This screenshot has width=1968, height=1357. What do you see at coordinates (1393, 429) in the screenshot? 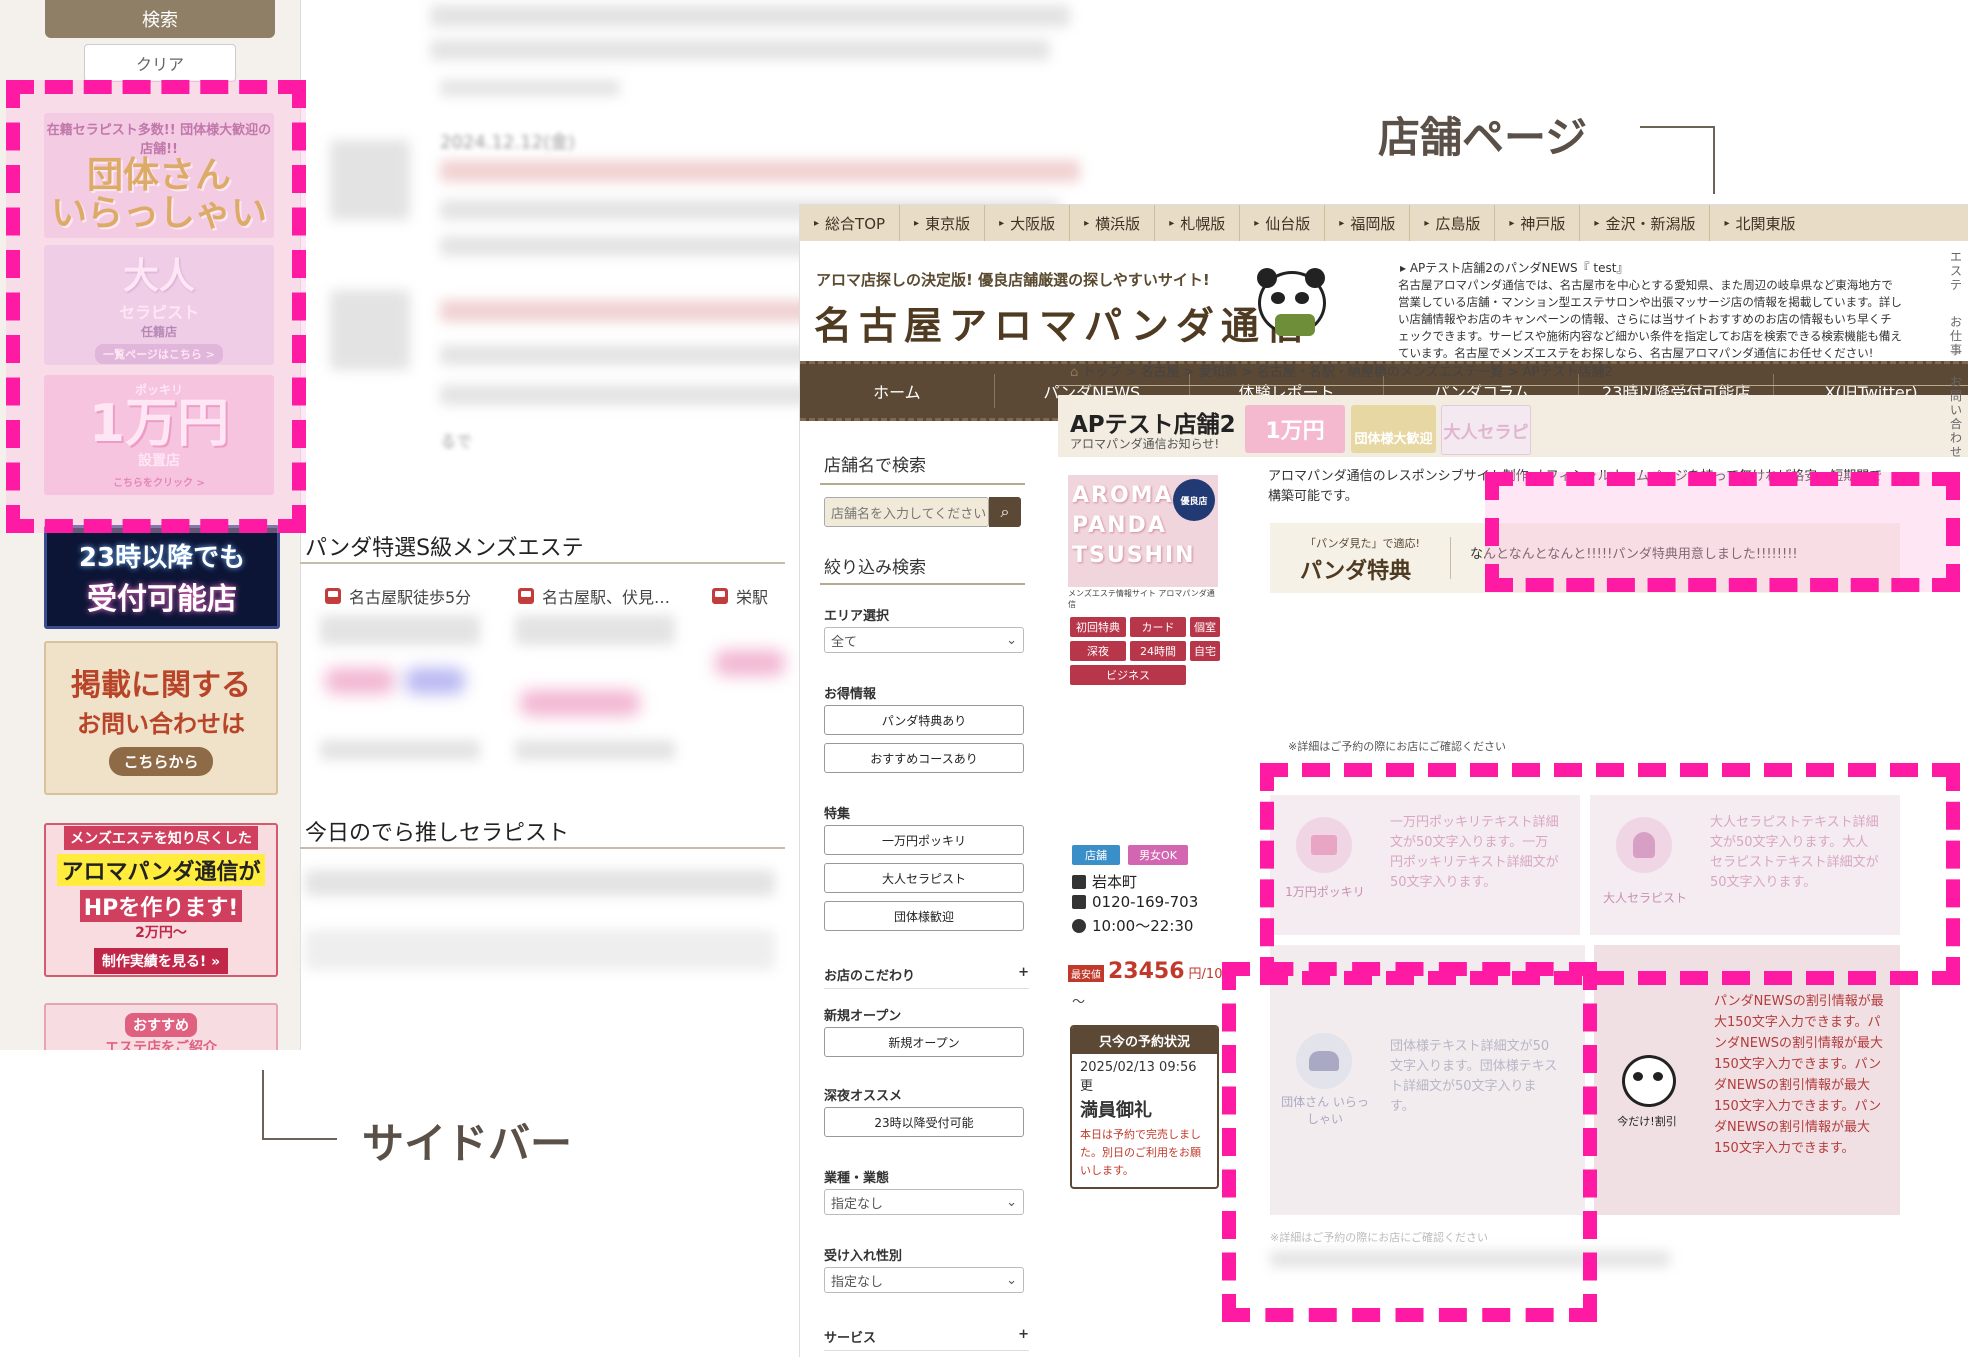
I see `feature-badge: 団体様大歓迎` at bounding box center [1393, 429].